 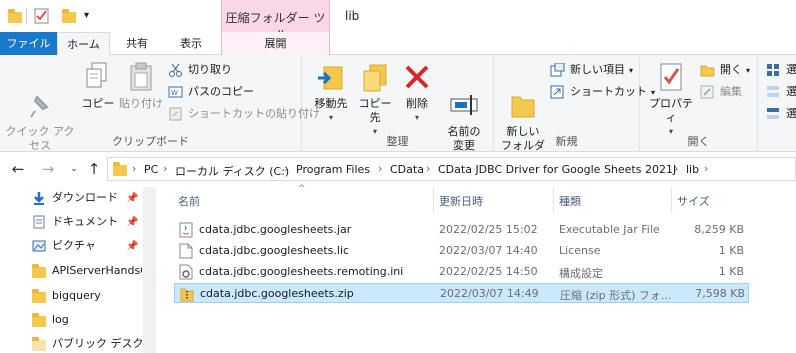 I want to click on paste-button: 貼り付け, so click(x=141, y=86).